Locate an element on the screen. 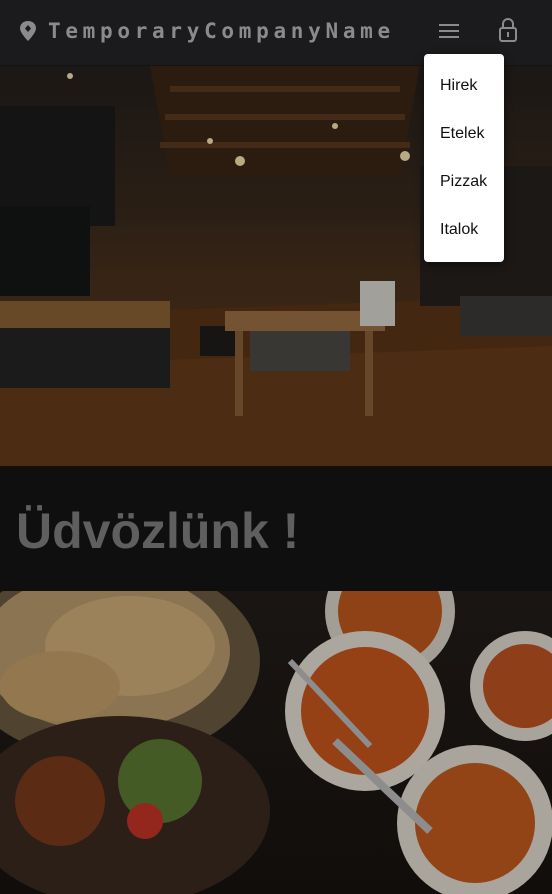 The image size is (552, 894). menu-item-etelek: Etelek is located at coordinates (464, 134).